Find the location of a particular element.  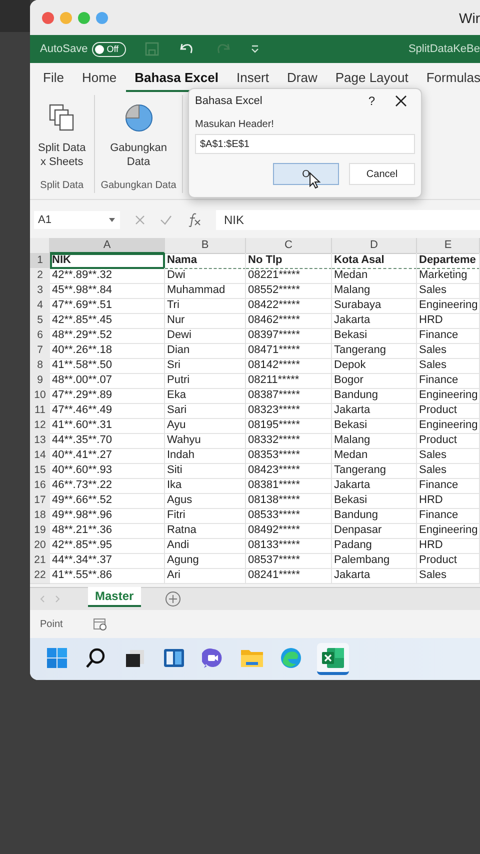

dialog-button: Cancel is located at coordinates (382, 174).